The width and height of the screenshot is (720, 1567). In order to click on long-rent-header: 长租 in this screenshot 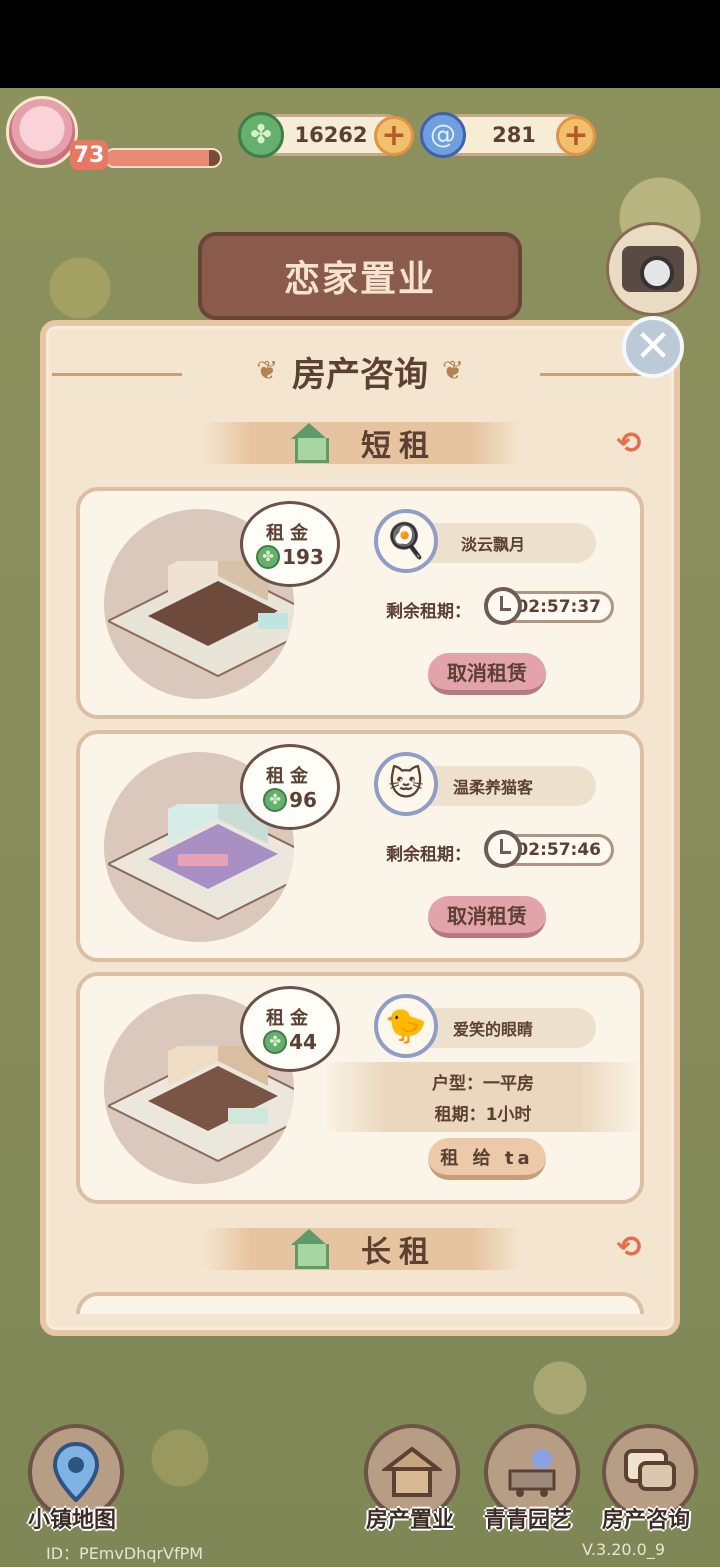, I will do `click(362, 1249)`.